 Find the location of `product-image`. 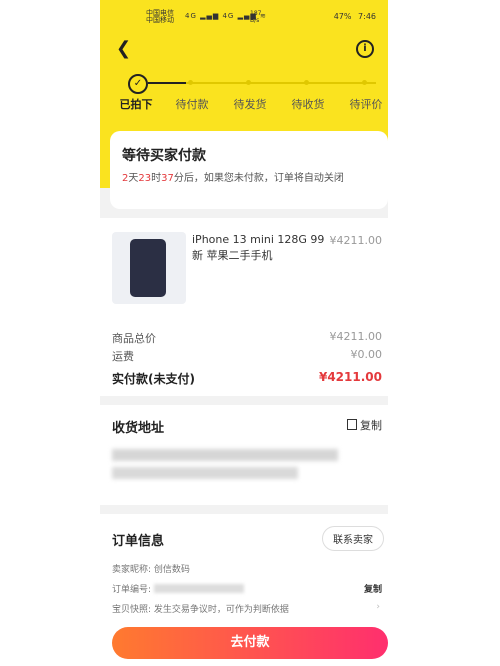

product-image is located at coordinates (149, 268).